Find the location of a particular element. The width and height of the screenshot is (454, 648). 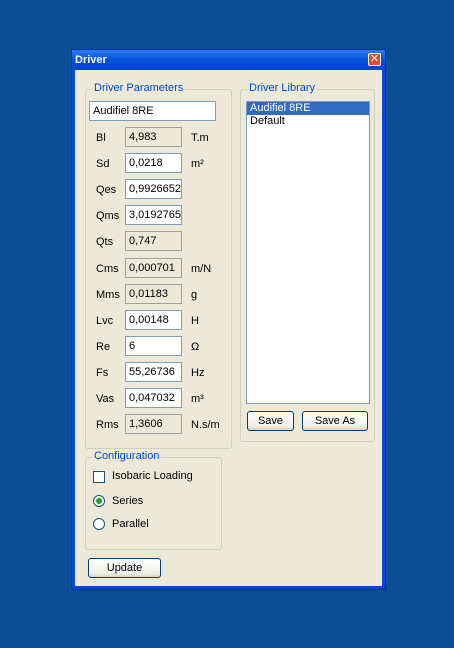

driver-name-field: Audifiel 8RE is located at coordinates (152, 111).